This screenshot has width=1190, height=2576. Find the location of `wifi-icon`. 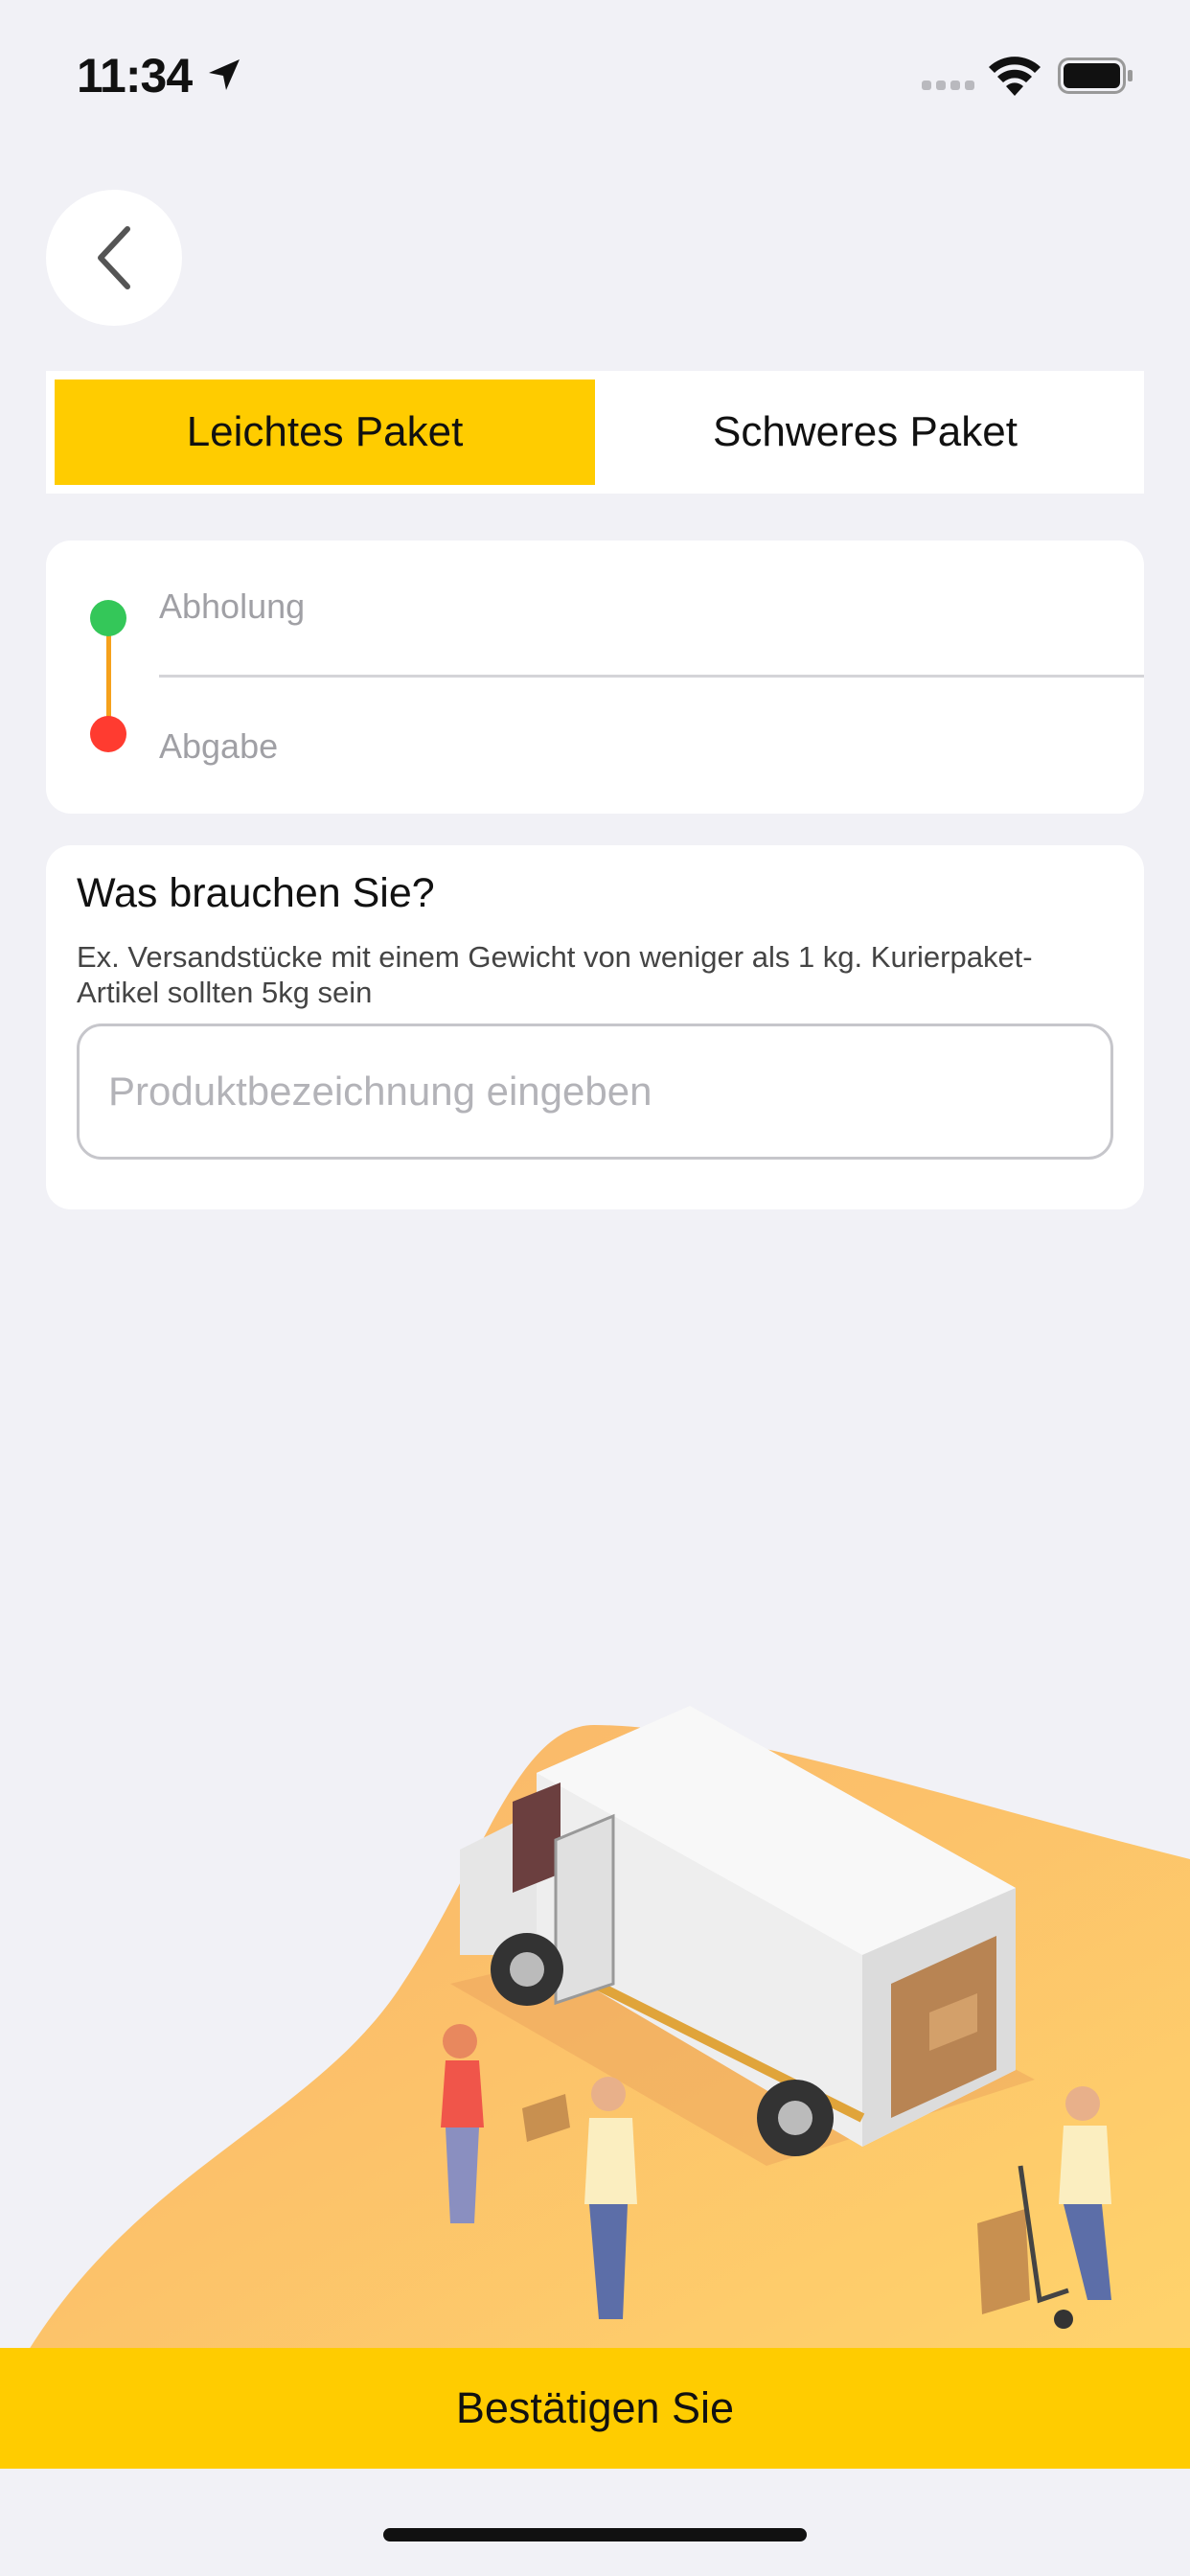

wifi-icon is located at coordinates (1015, 76).